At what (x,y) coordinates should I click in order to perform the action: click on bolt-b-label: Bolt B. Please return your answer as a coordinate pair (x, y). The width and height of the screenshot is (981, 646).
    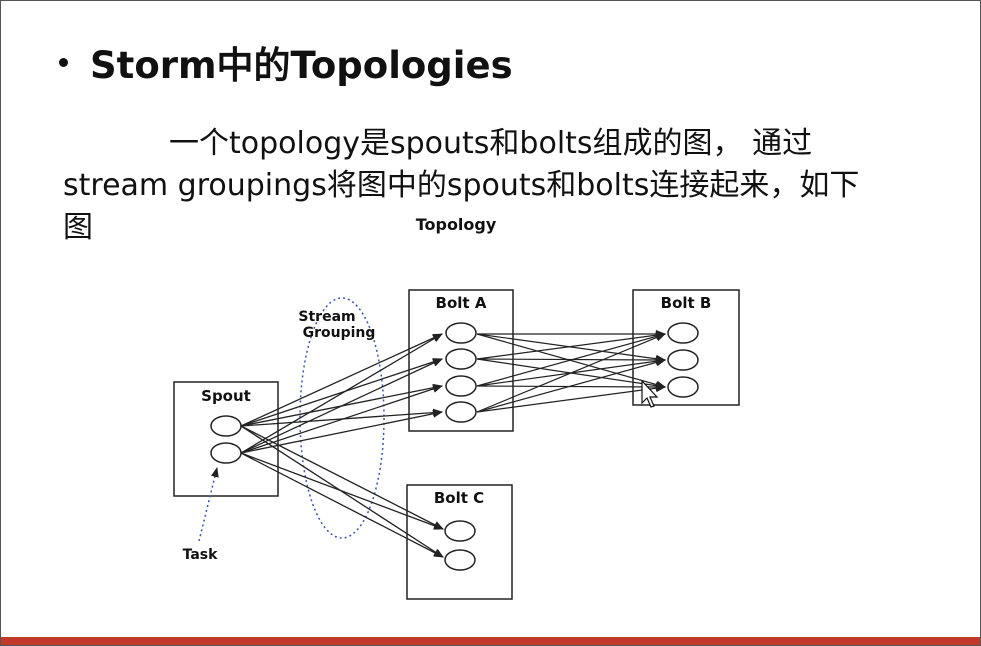
    Looking at the image, I should click on (686, 303).